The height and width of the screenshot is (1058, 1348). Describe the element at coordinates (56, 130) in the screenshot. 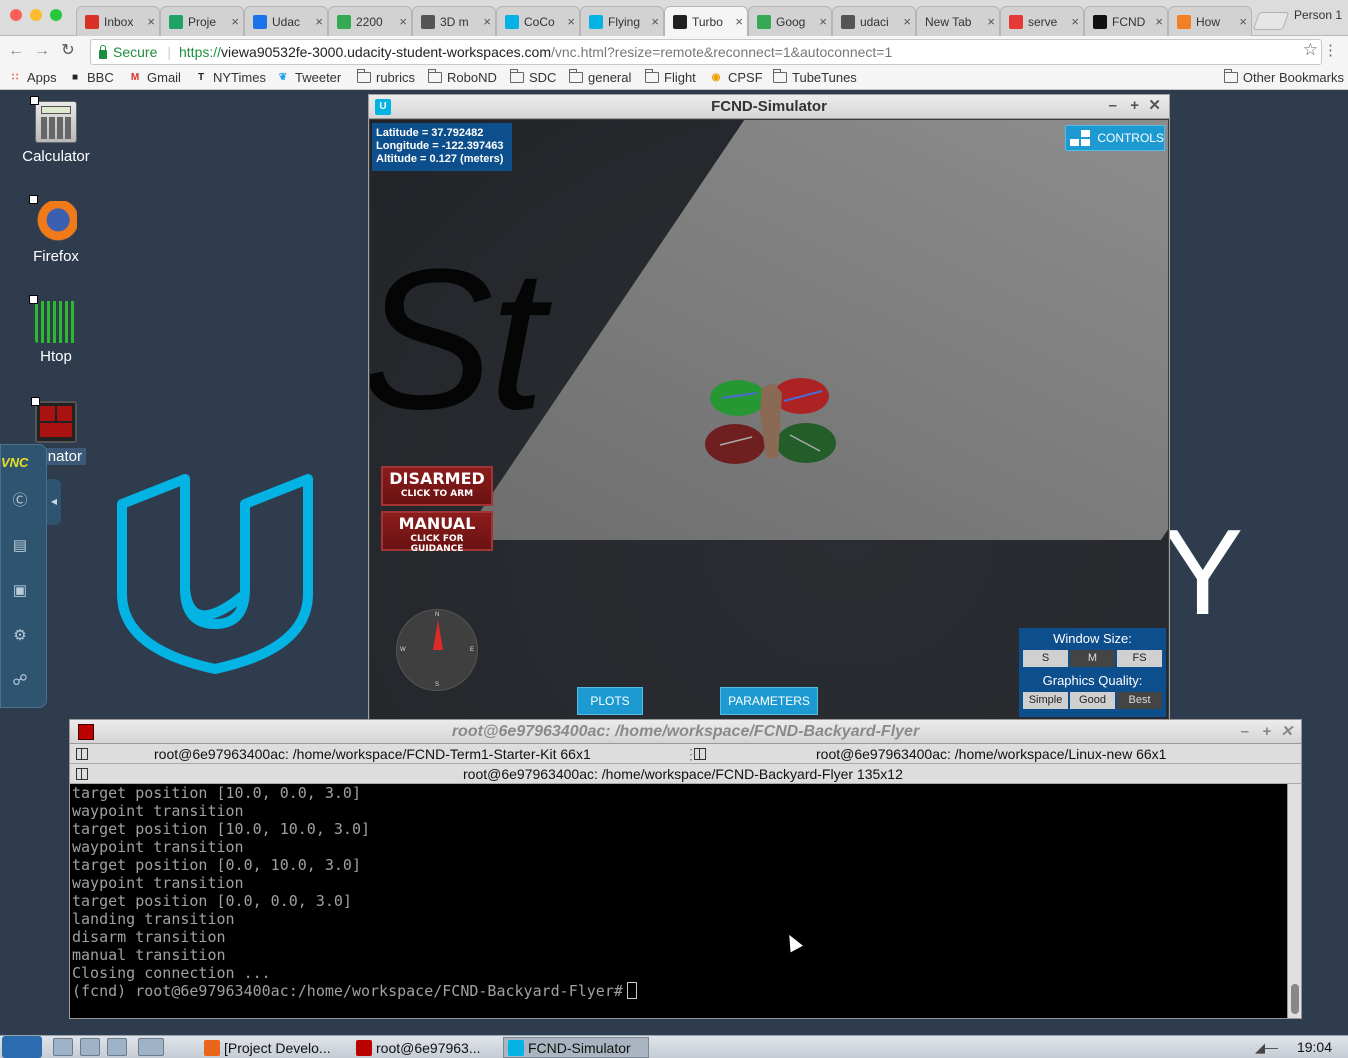

I see `desktop-icon-calculator: Calculator` at that location.